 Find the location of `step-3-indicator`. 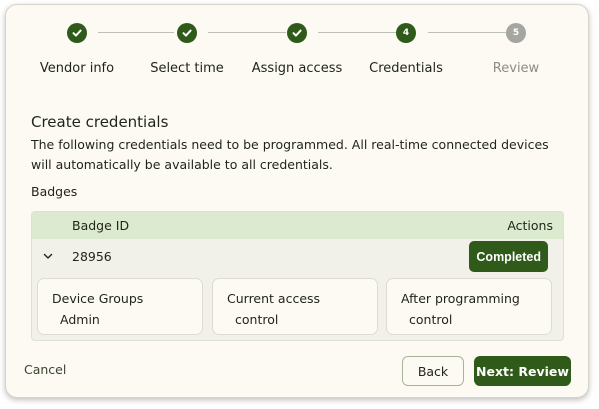

step-3-indicator is located at coordinates (297, 33).